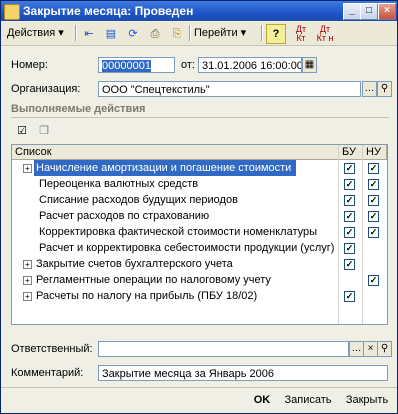  Describe the element at coordinates (29, 65) in the screenshot. I see `number-label: Номер:` at that location.